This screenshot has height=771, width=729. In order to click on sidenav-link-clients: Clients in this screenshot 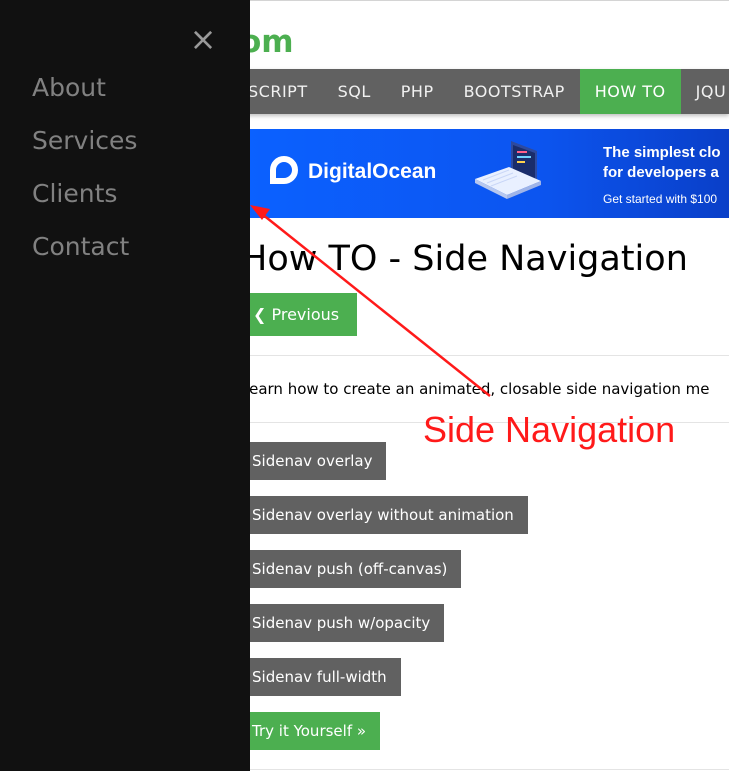, I will do `click(74, 194)`.